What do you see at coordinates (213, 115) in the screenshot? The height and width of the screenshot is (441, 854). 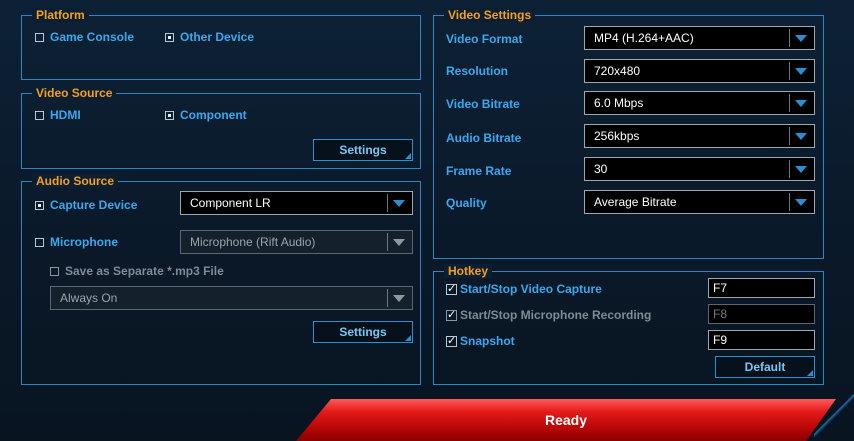 I see `option-label: Component` at bounding box center [213, 115].